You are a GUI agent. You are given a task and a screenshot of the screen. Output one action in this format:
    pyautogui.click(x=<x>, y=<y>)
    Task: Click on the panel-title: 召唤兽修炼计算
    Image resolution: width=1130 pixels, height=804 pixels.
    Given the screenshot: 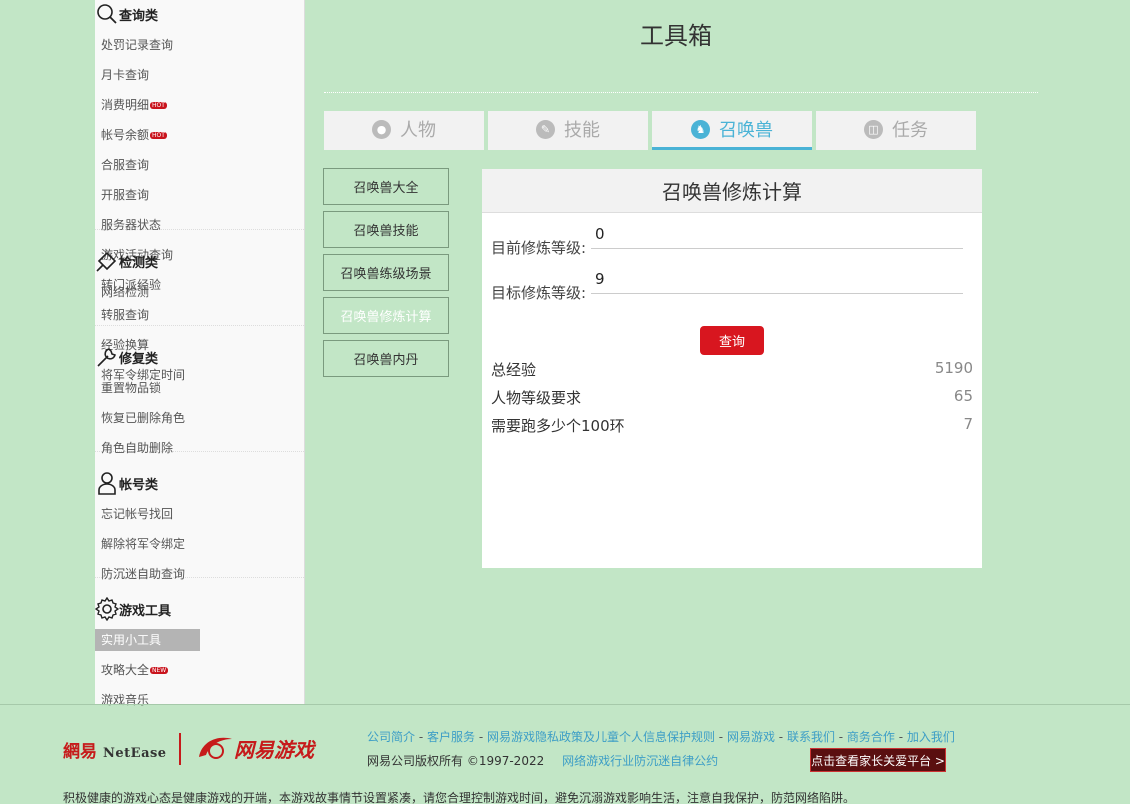 What is the action you would take?
    pyautogui.click(x=732, y=191)
    